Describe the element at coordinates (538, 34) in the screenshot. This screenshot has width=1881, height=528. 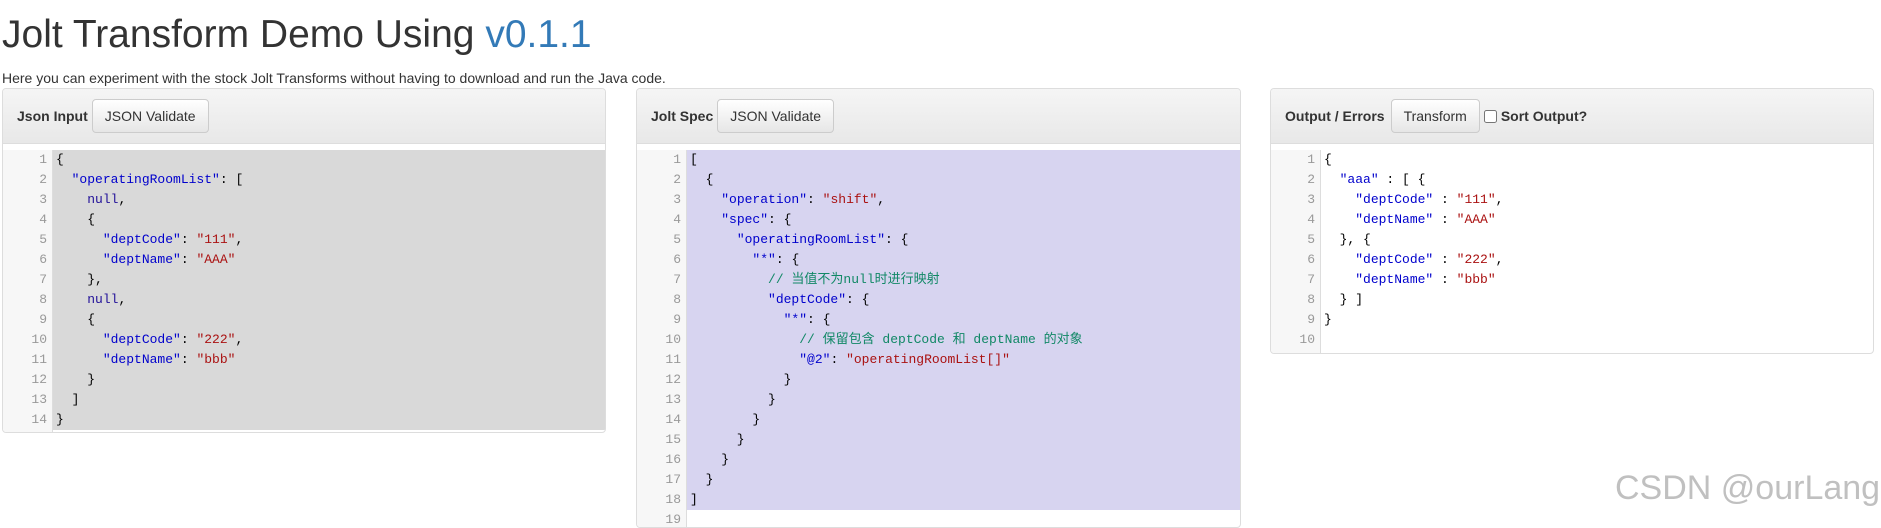
I see `version-link: v0.1.1` at that location.